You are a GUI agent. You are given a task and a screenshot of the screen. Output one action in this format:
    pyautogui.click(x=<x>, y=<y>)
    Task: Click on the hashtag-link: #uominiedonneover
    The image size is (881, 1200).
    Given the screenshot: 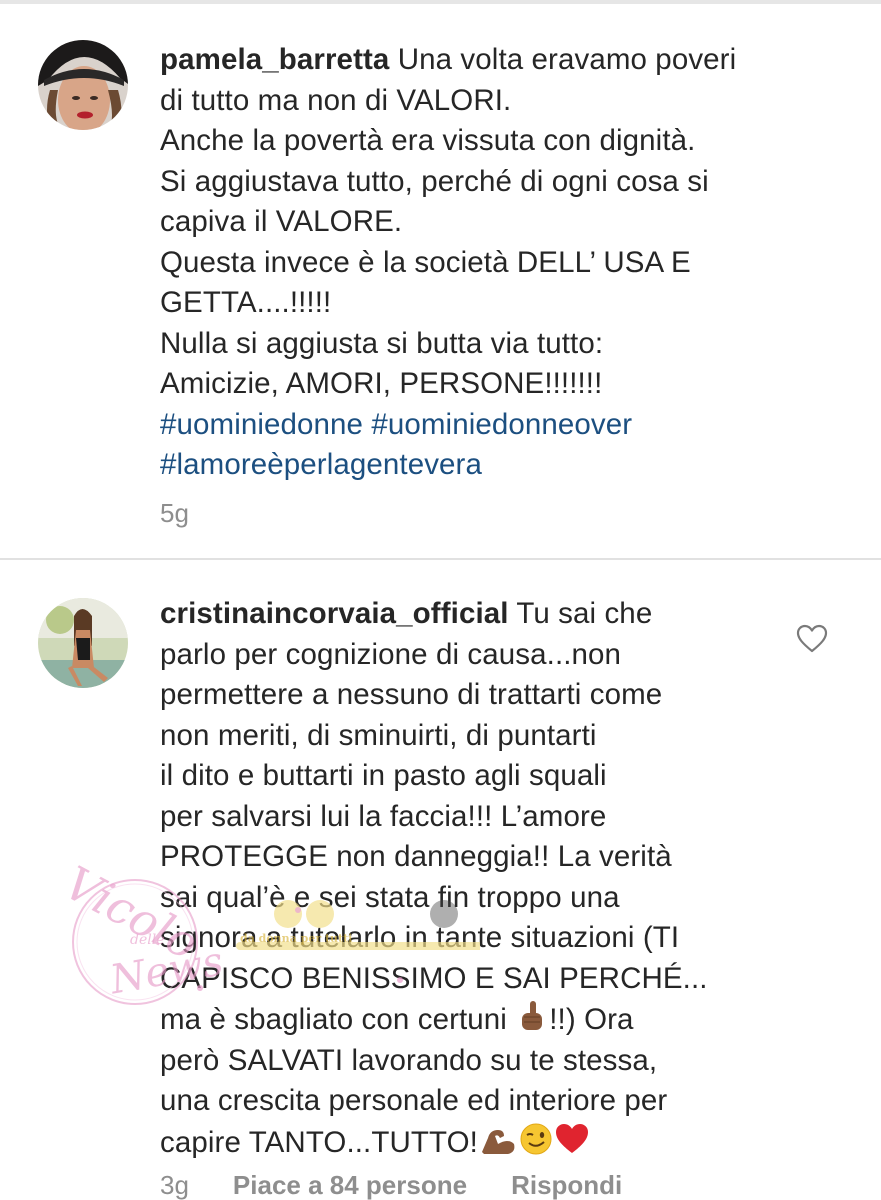 What is the action you would take?
    pyautogui.click(x=501, y=424)
    